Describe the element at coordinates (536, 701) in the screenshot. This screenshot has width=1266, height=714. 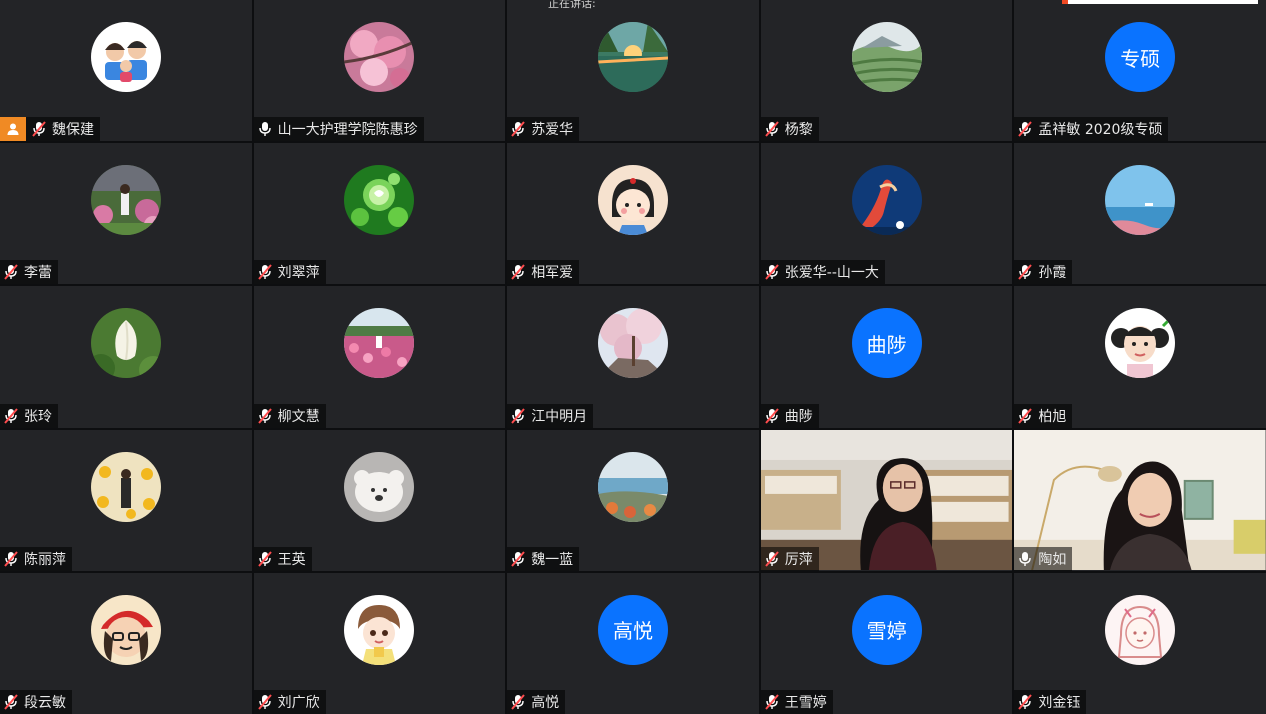
I see `name-bar: 高悦` at that location.